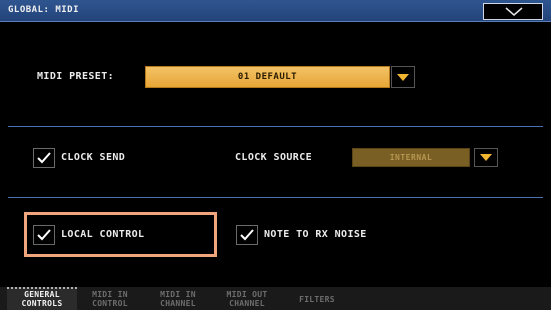 The width and height of the screenshot is (551, 310). I want to click on title-bar: GLOBAL: MIDI, so click(275, 11).